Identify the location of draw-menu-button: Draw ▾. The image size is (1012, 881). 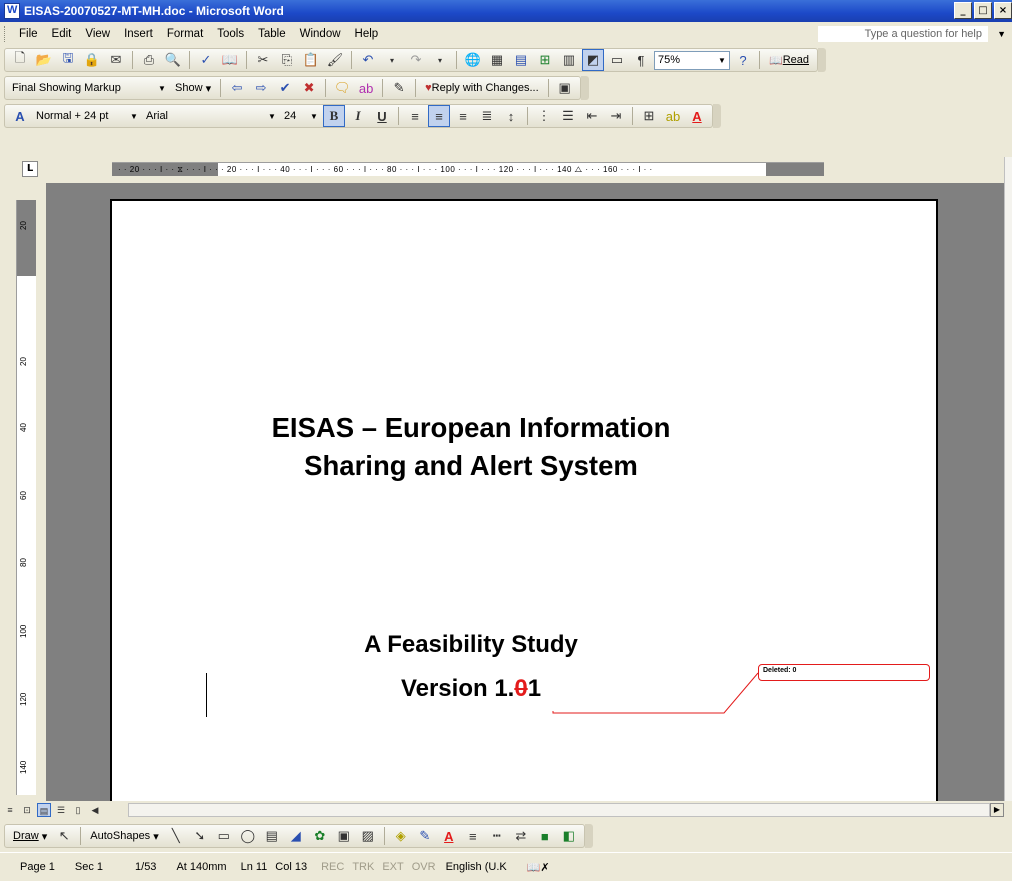
(30, 836).